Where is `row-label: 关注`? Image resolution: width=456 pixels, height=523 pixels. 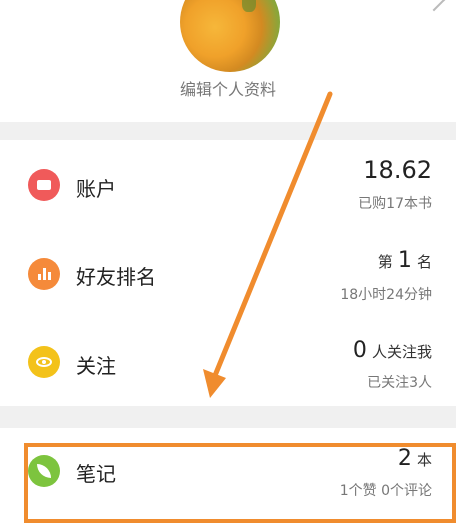 row-label: 关注 is located at coordinates (96, 366).